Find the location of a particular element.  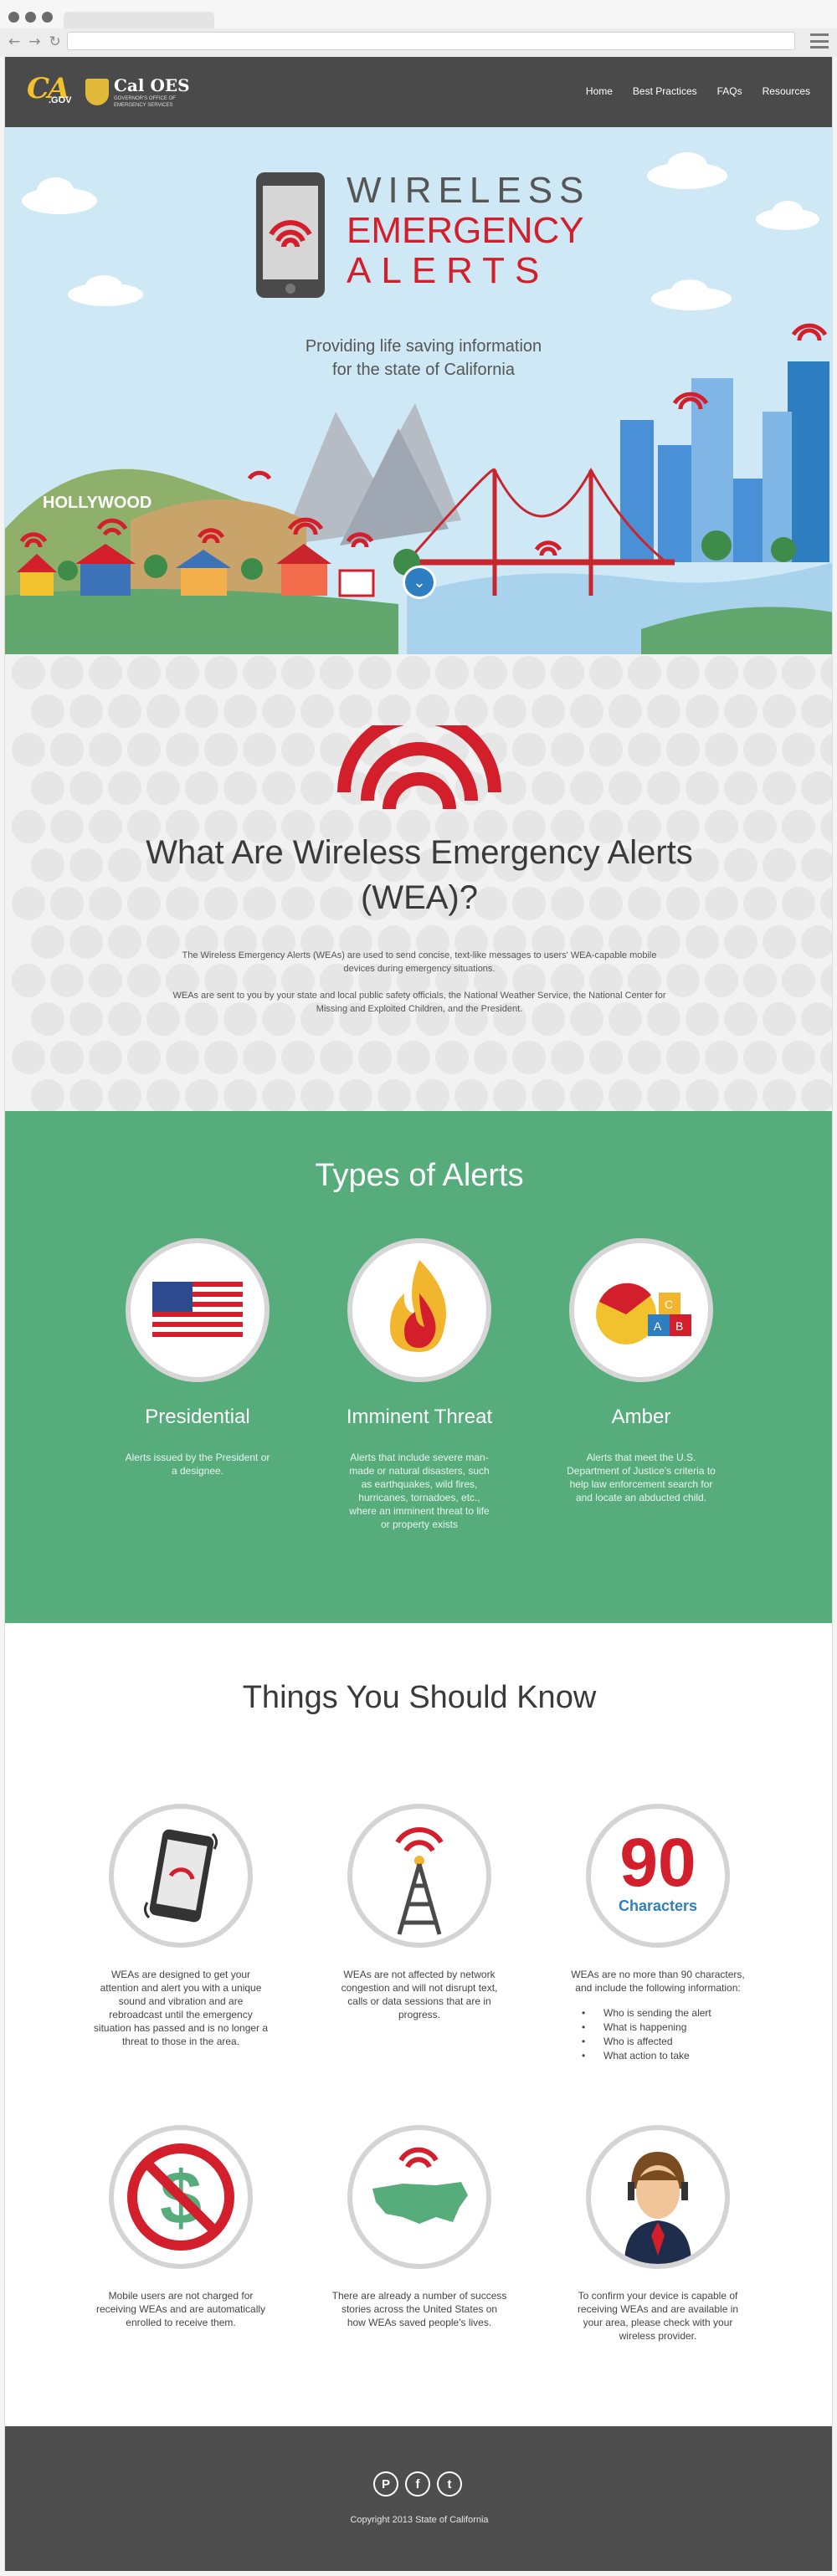

cell-tower-icon is located at coordinates (419, 1876).